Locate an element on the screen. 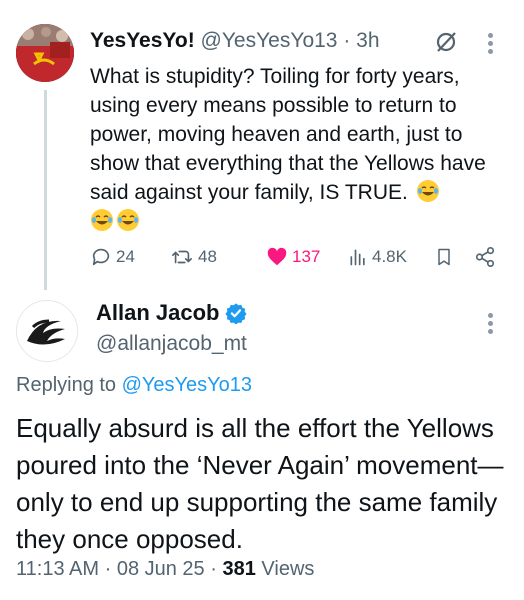 This screenshot has height=600, width=524. reply-author-avatar is located at coordinates (47, 331).